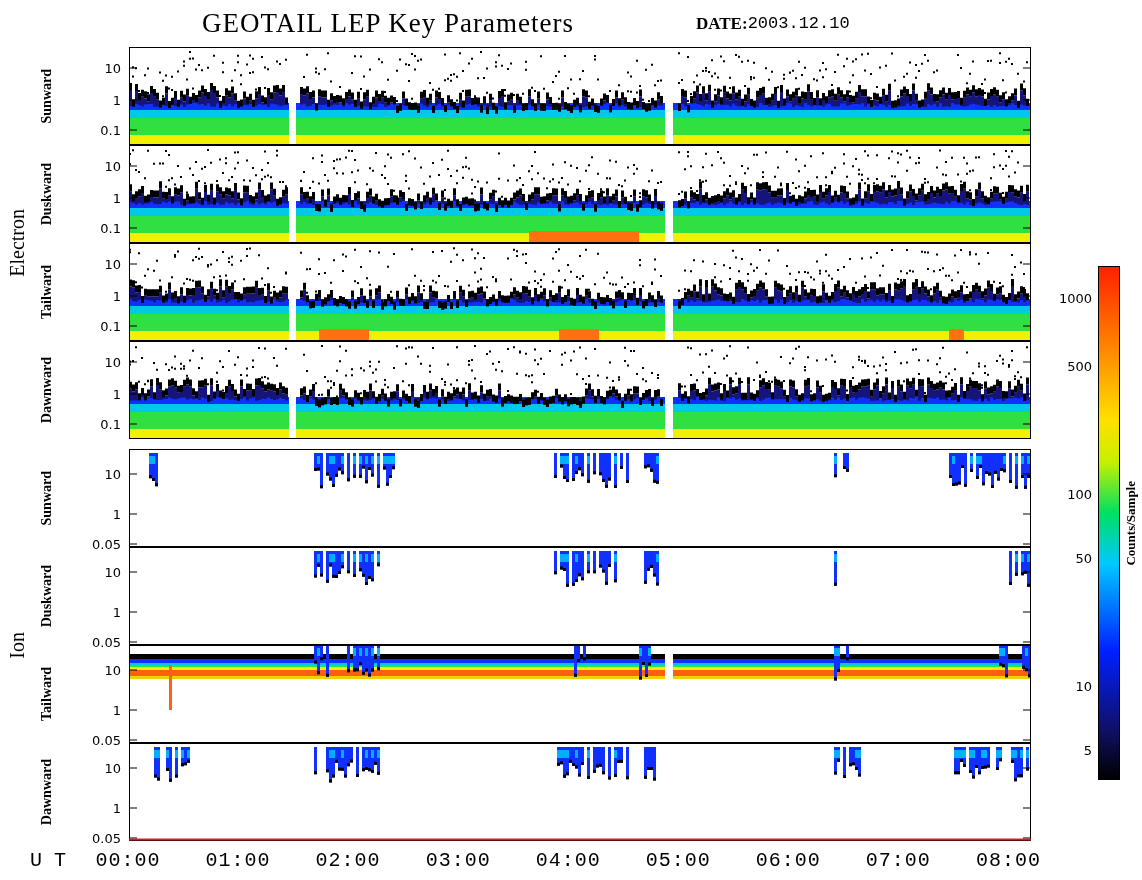  What do you see at coordinates (17, 645) in the screenshot?
I see `group-label: Ion` at bounding box center [17, 645].